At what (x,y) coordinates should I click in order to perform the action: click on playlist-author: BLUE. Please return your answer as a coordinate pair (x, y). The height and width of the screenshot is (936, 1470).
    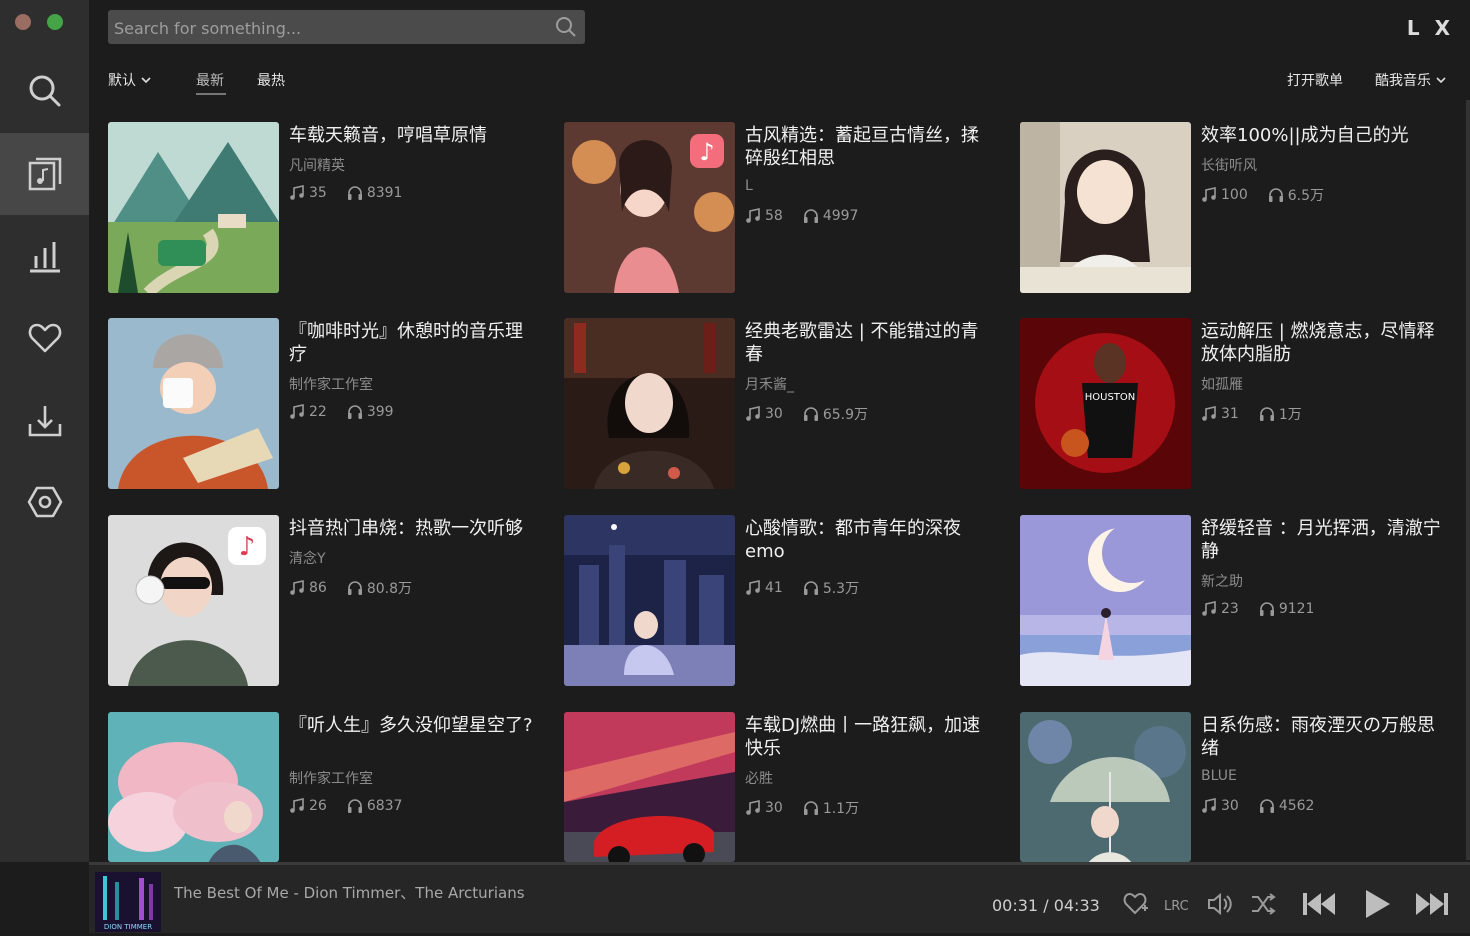
    Looking at the image, I should click on (1219, 776).